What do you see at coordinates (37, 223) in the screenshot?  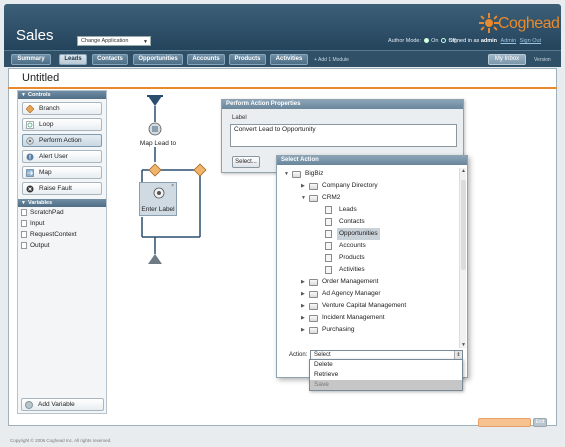 I see `variable-label: Input` at bounding box center [37, 223].